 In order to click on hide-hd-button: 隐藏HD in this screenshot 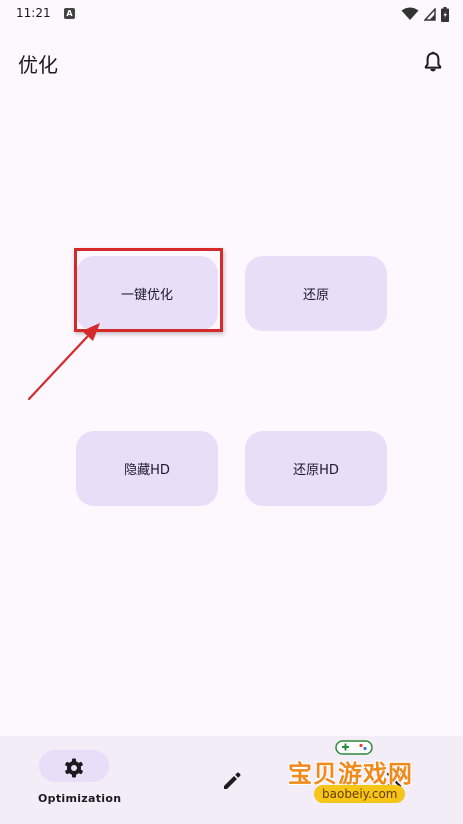, I will do `click(147, 468)`.